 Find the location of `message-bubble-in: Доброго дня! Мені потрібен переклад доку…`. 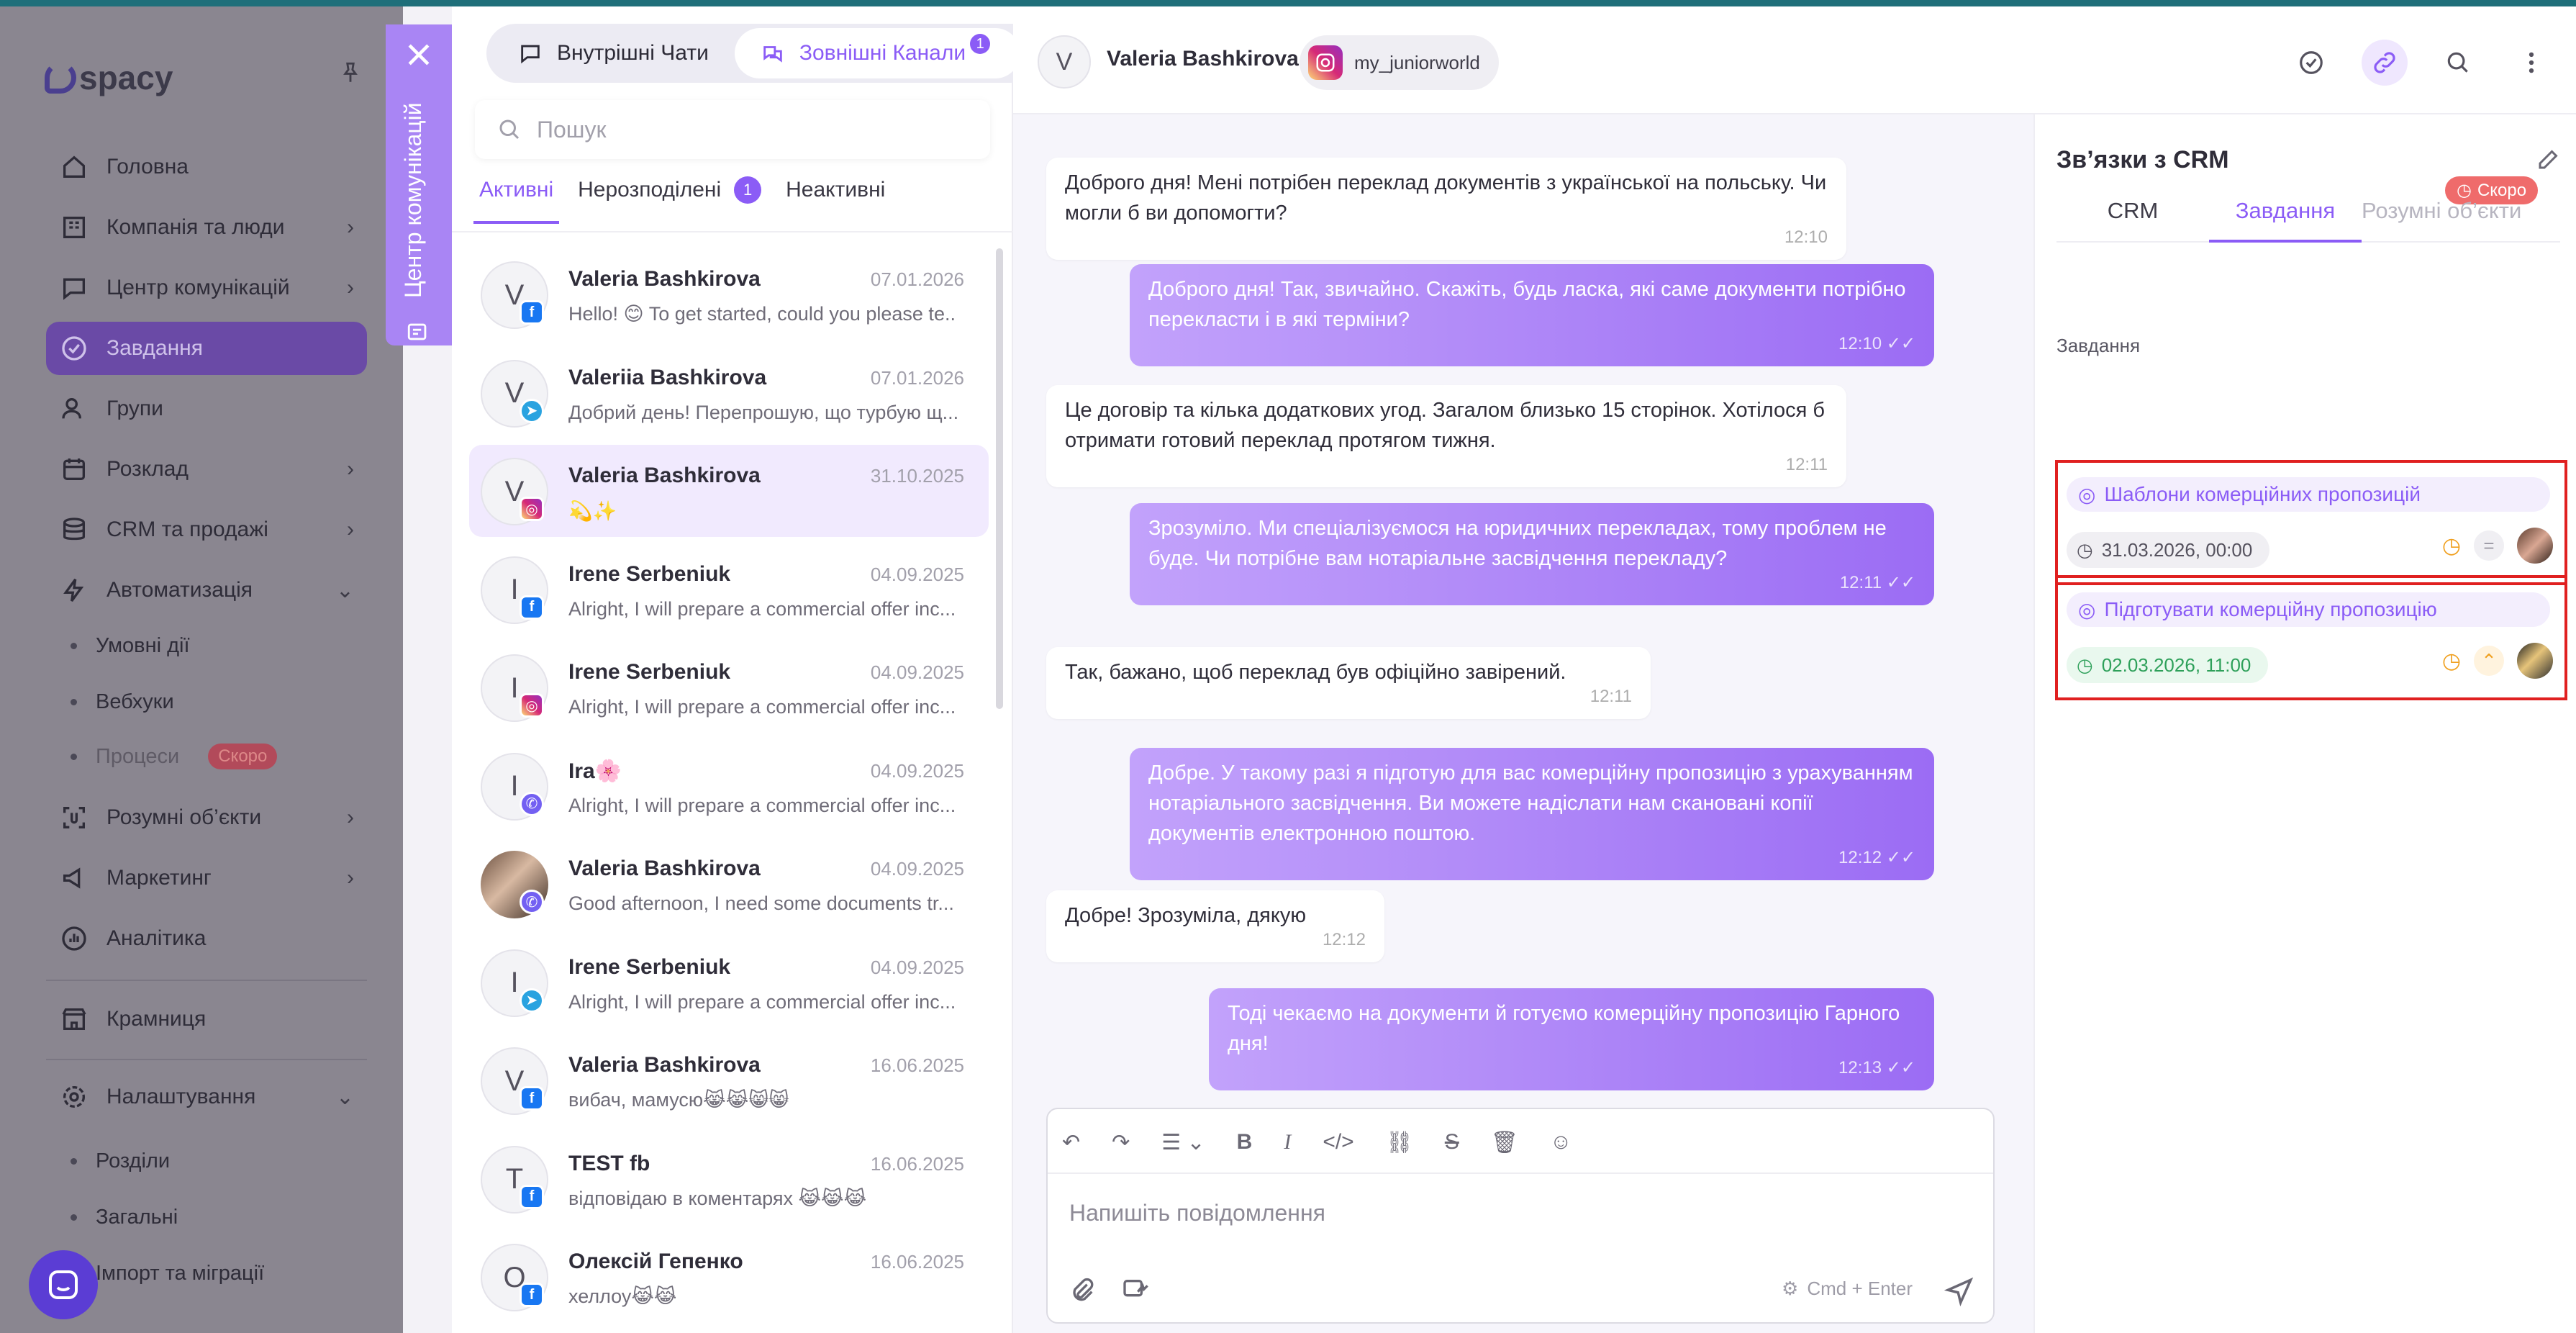

message-bubble-in: Доброго дня! Мені потрібен переклад доку… is located at coordinates (1446, 209).